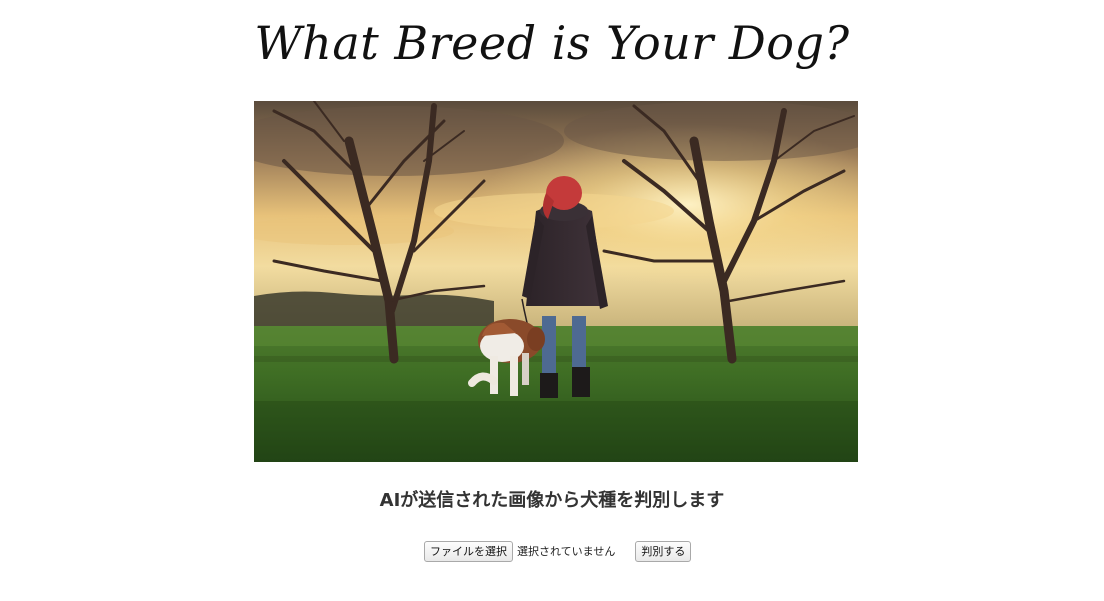 This screenshot has width=1104, height=601. What do you see at coordinates (468, 551) in the screenshot?
I see `choose-file-button: ファイルを選択` at bounding box center [468, 551].